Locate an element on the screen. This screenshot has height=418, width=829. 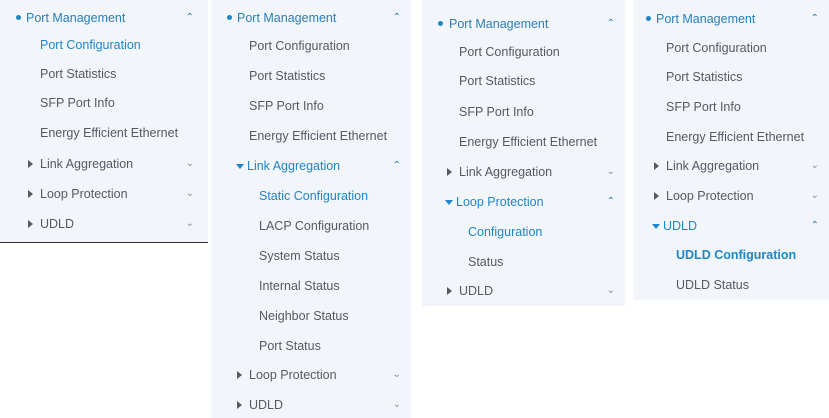
submenu-item-label: Port Status is located at coordinates (290, 346).